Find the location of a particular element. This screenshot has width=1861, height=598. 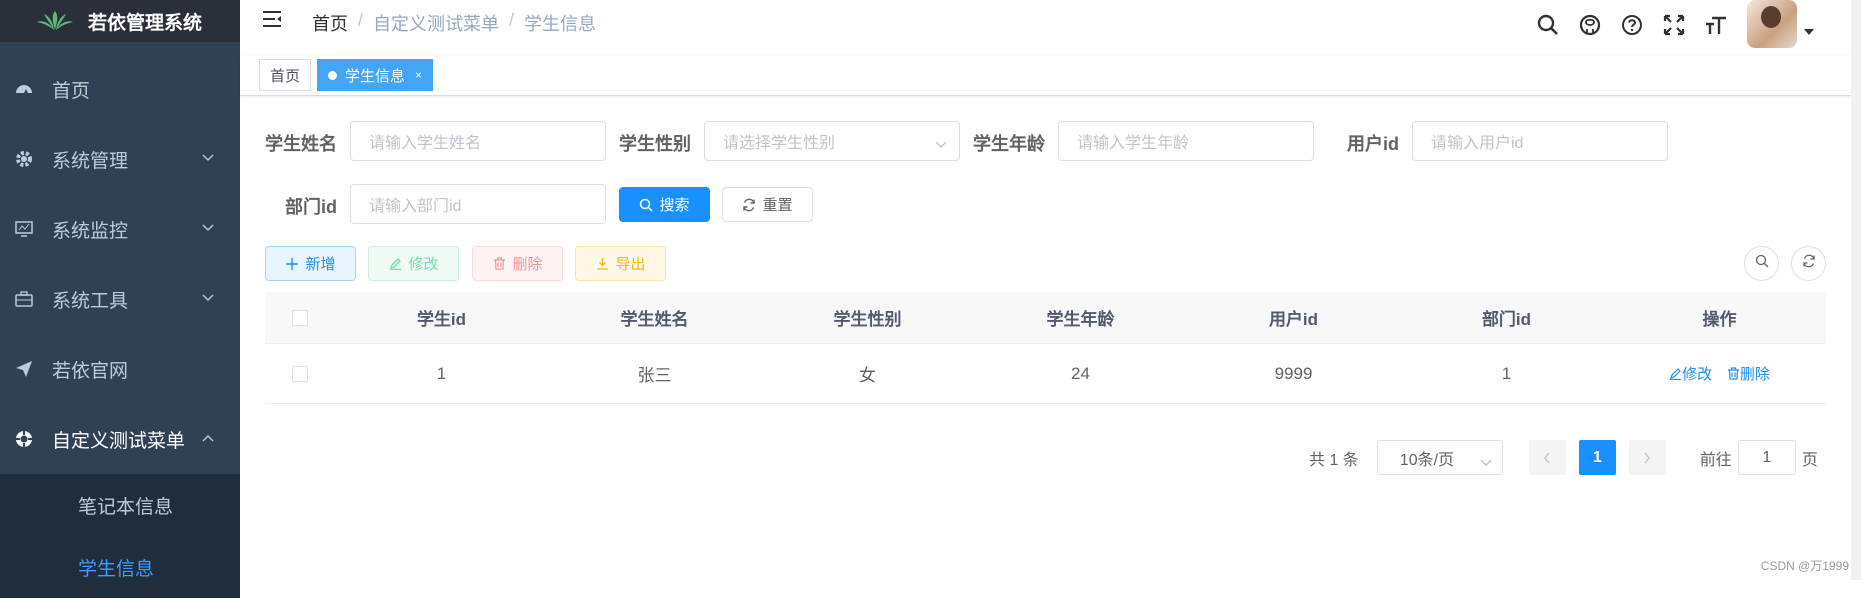

avatar is located at coordinates (1772, 24).